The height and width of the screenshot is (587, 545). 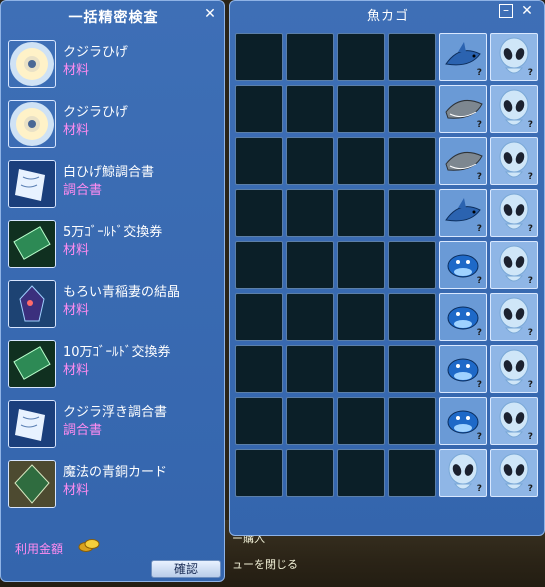 I want to click on list-item: クジラ浮き調合書 調合書, so click(x=112, y=427).